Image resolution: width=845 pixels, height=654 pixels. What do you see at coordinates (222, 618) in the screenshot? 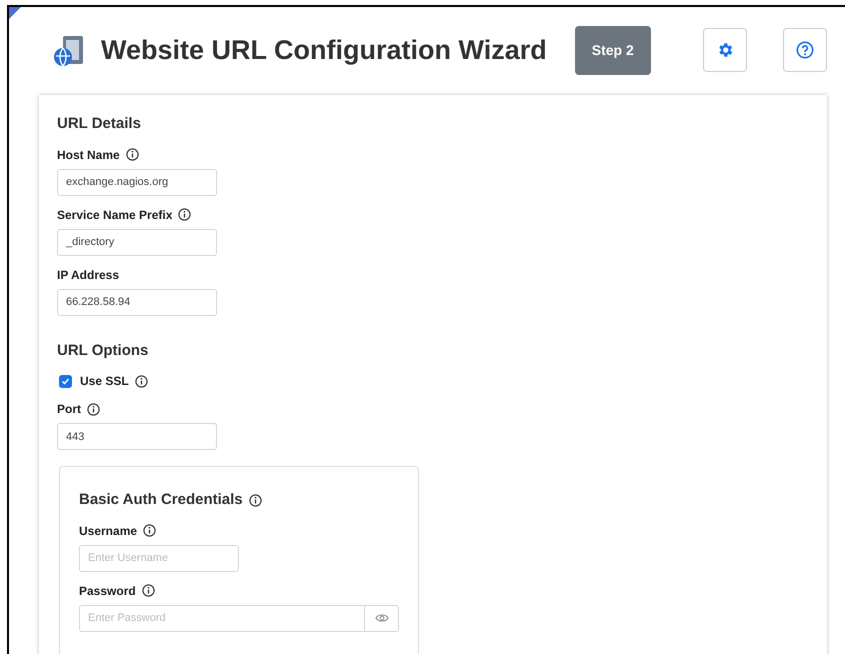
I see `password-field: Enter Password` at bounding box center [222, 618].